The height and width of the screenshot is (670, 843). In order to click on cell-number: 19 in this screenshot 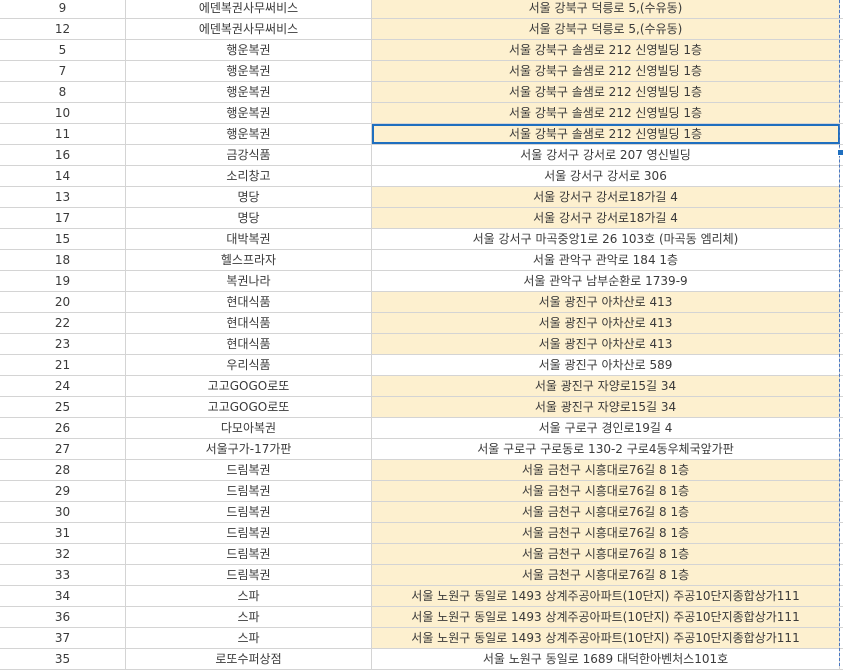, I will do `click(63, 281)`.